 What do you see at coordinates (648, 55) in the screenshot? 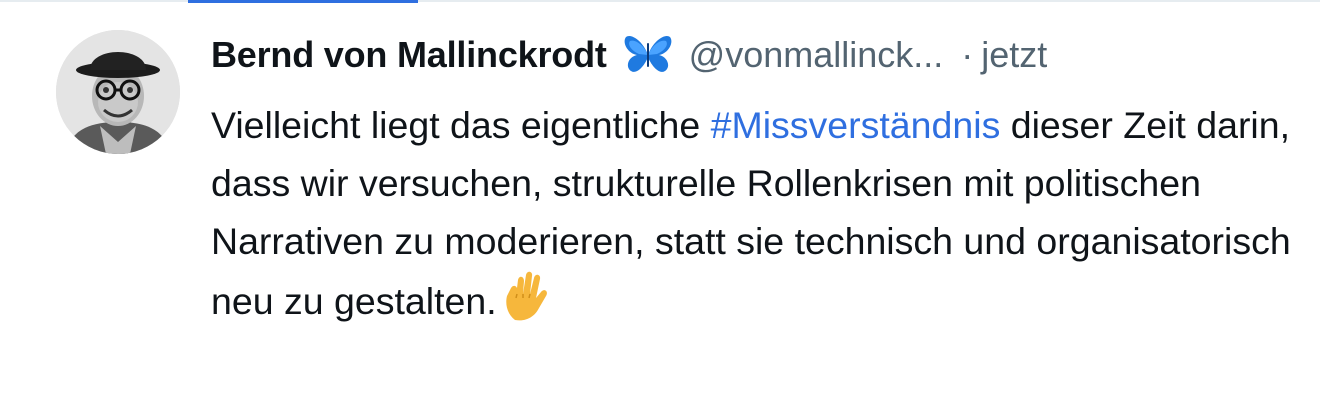
I see `butterfly-icon` at bounding box center [648, 55].